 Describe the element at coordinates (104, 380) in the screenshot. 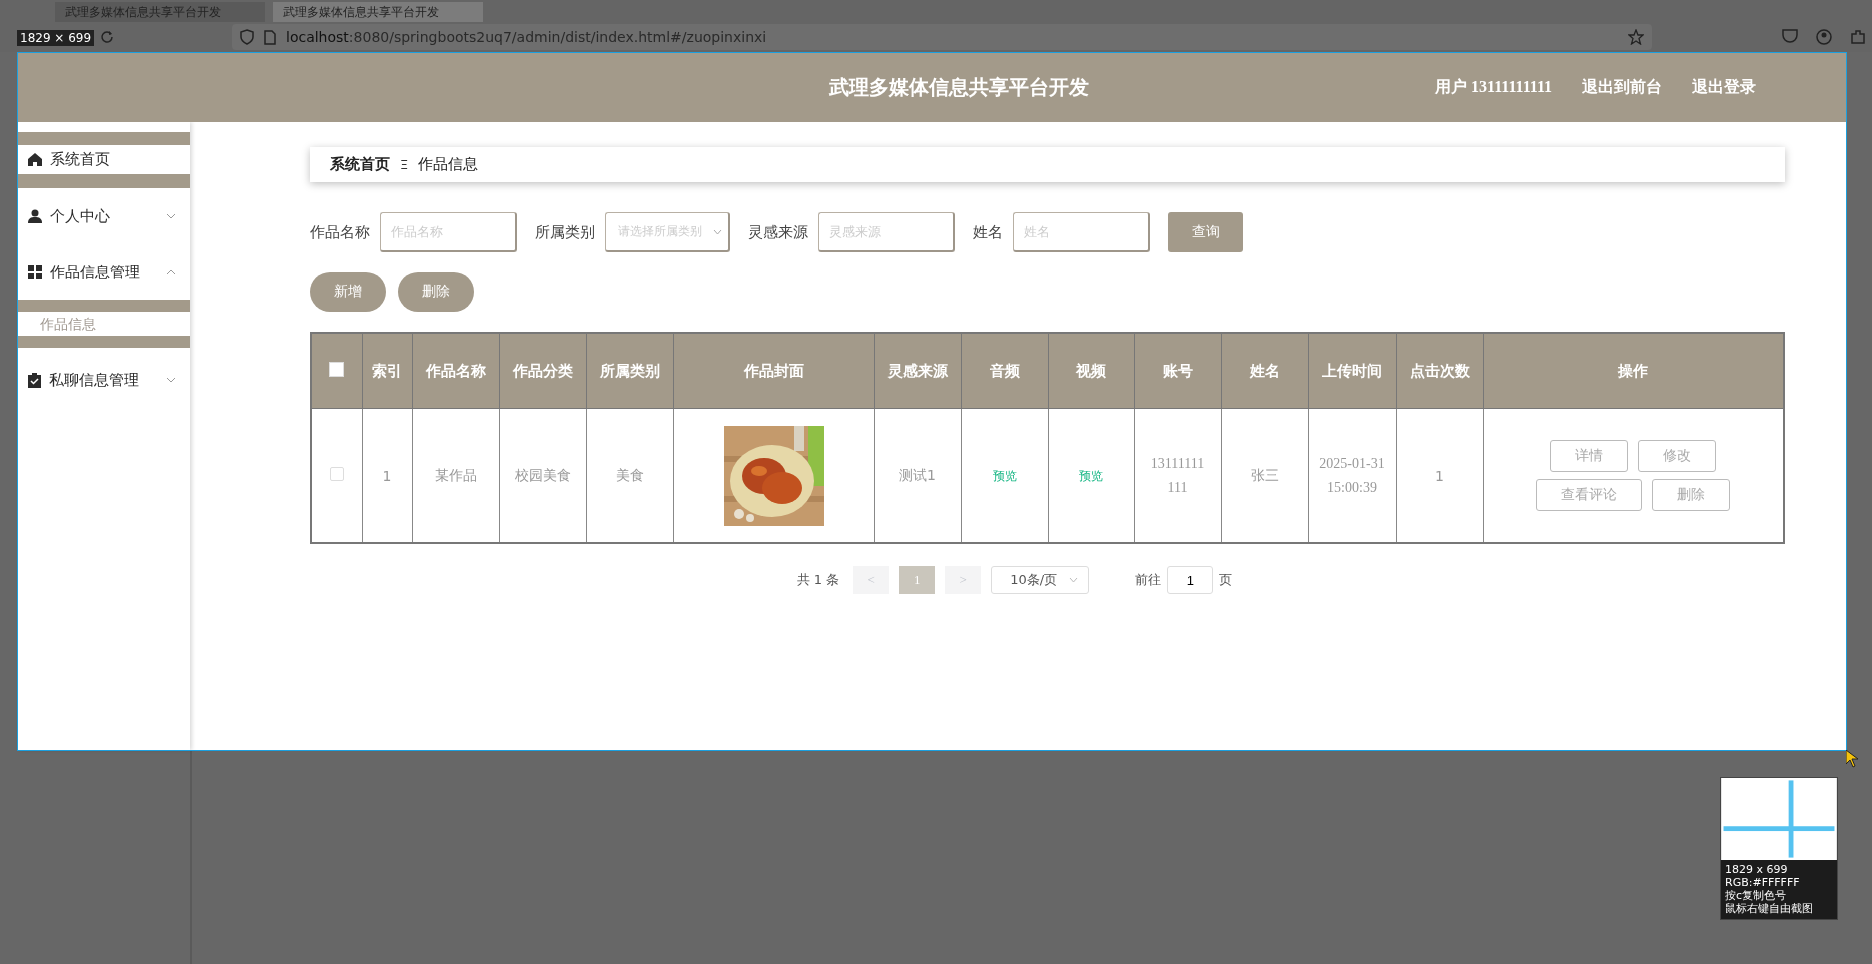

I see `menu-item: 私聊信息管理` at that location.